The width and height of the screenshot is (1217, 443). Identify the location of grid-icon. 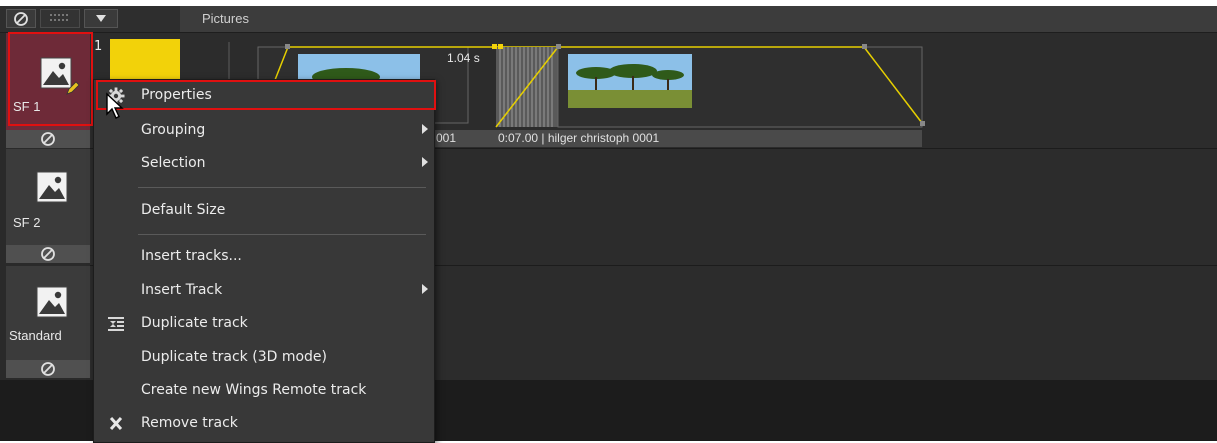
(59, 17).